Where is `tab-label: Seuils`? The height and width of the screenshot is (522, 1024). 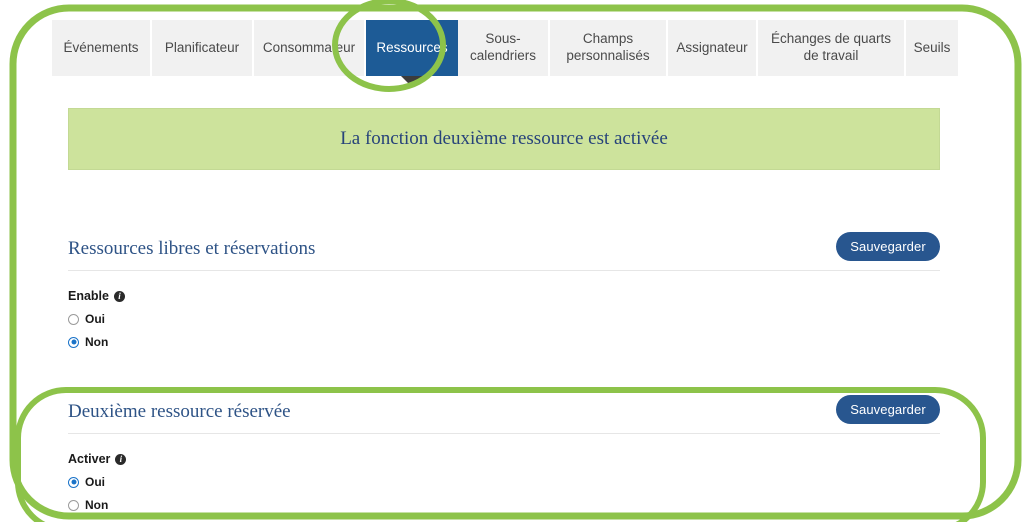
tab-label: Seuils is located at coordinates (932, 47).